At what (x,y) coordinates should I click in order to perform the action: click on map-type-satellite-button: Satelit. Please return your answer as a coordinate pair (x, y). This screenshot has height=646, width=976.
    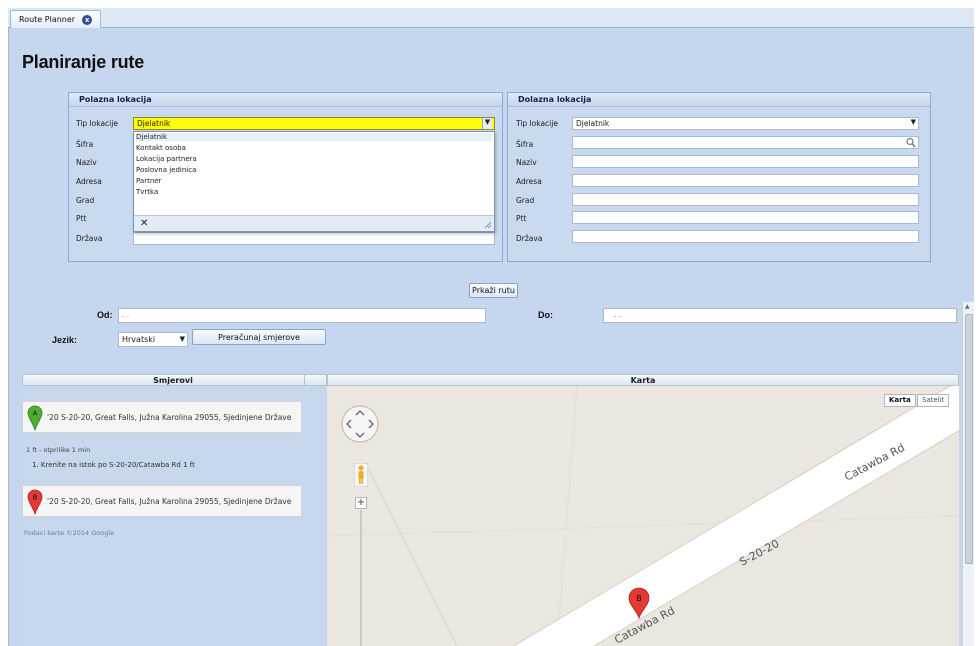
    Looking at the image, I should click on (933, 400).